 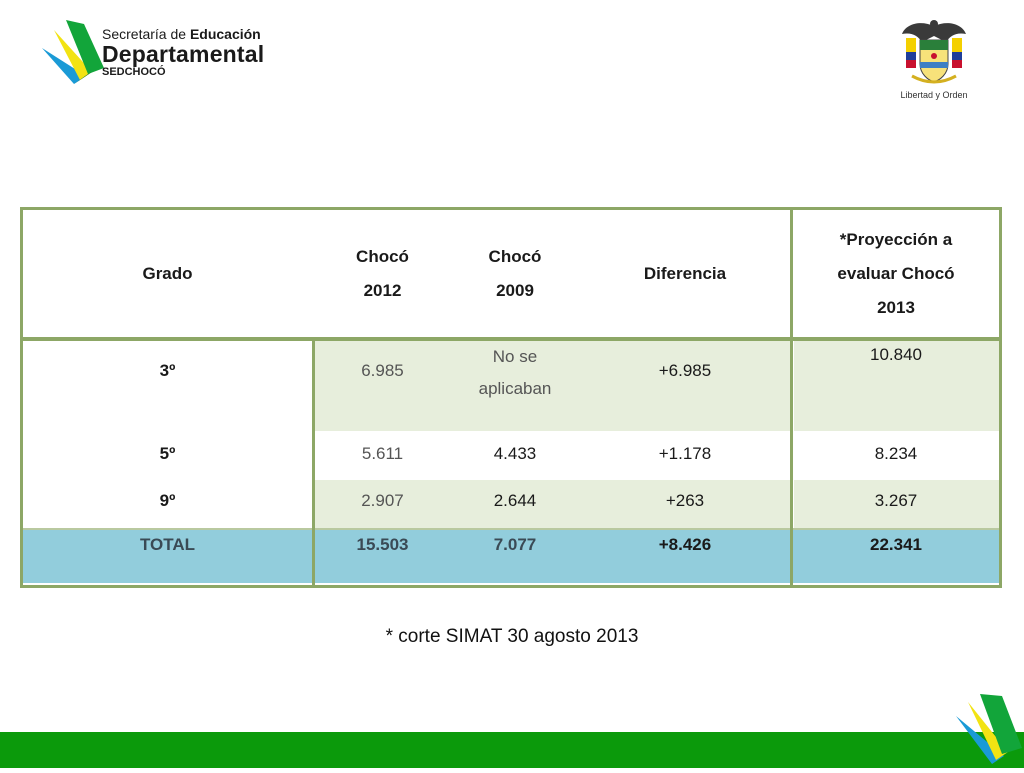 What do you see at coordinates (73, 52) in the screenshot?
I see `sedchoco-logo-icon` at bounding box center [73, 52].